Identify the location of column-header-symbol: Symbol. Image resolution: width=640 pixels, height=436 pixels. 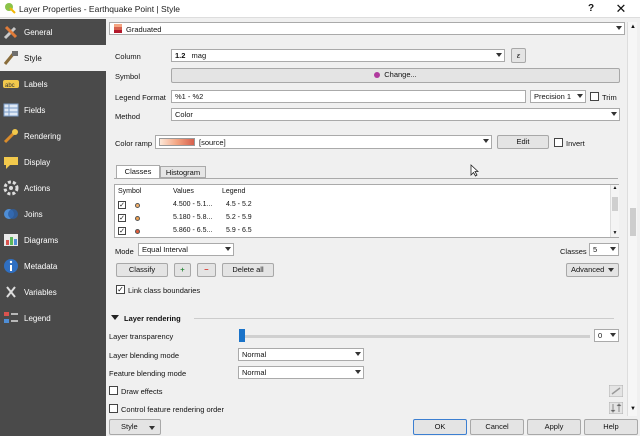
(129, 191).